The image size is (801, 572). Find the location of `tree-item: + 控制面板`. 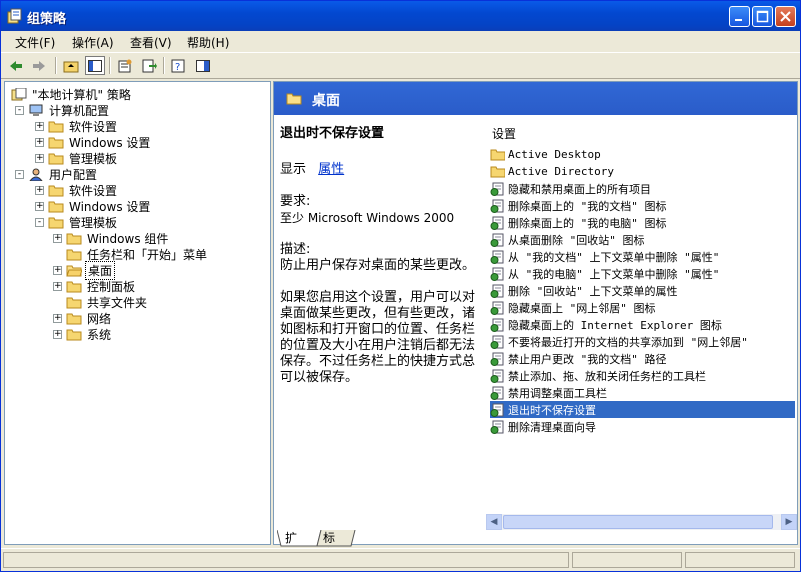

tree-item: + 控制面板 is located at coordinates (95, 286).